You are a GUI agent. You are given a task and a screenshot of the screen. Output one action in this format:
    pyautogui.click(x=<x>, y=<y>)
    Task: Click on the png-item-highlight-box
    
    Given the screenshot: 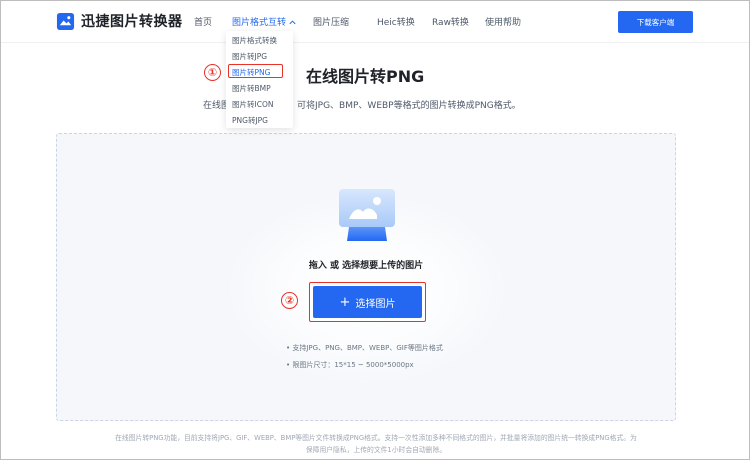 What is the action you would take?
    pyautogui.click(x=255, y=71)
    